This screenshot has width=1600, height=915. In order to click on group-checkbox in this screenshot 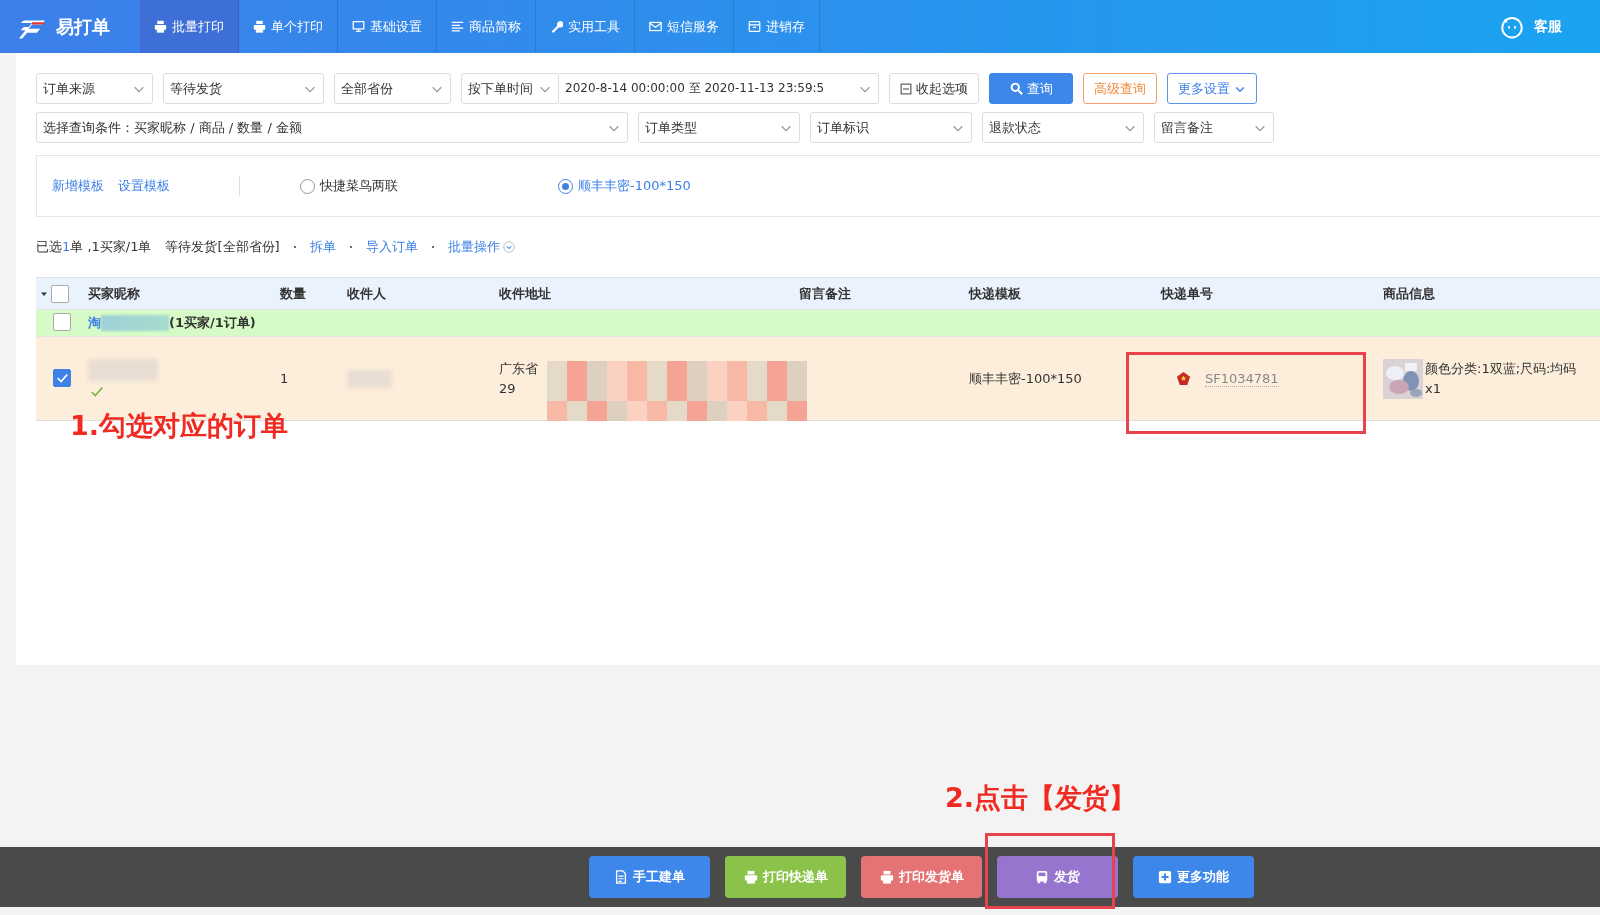, I will do `click(62, 322)`.